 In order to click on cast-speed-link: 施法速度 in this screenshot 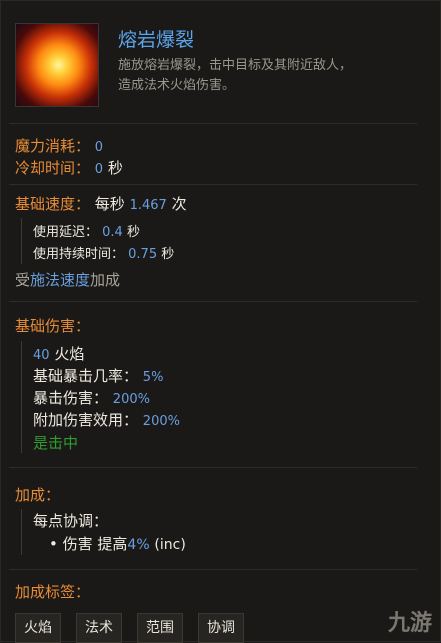, I will do `click(60, 280)`.